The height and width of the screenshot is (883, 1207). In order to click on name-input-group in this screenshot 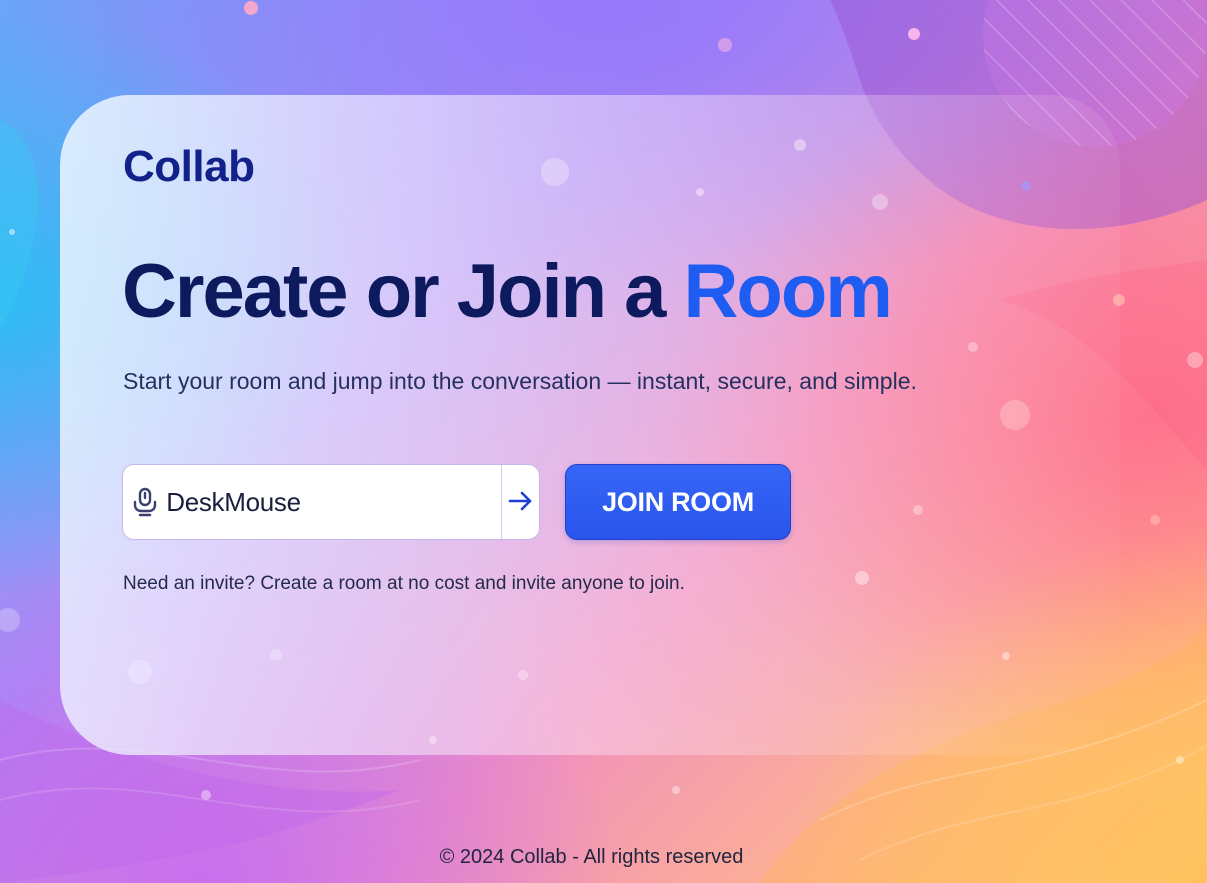, I will do `click(331, 502)`.